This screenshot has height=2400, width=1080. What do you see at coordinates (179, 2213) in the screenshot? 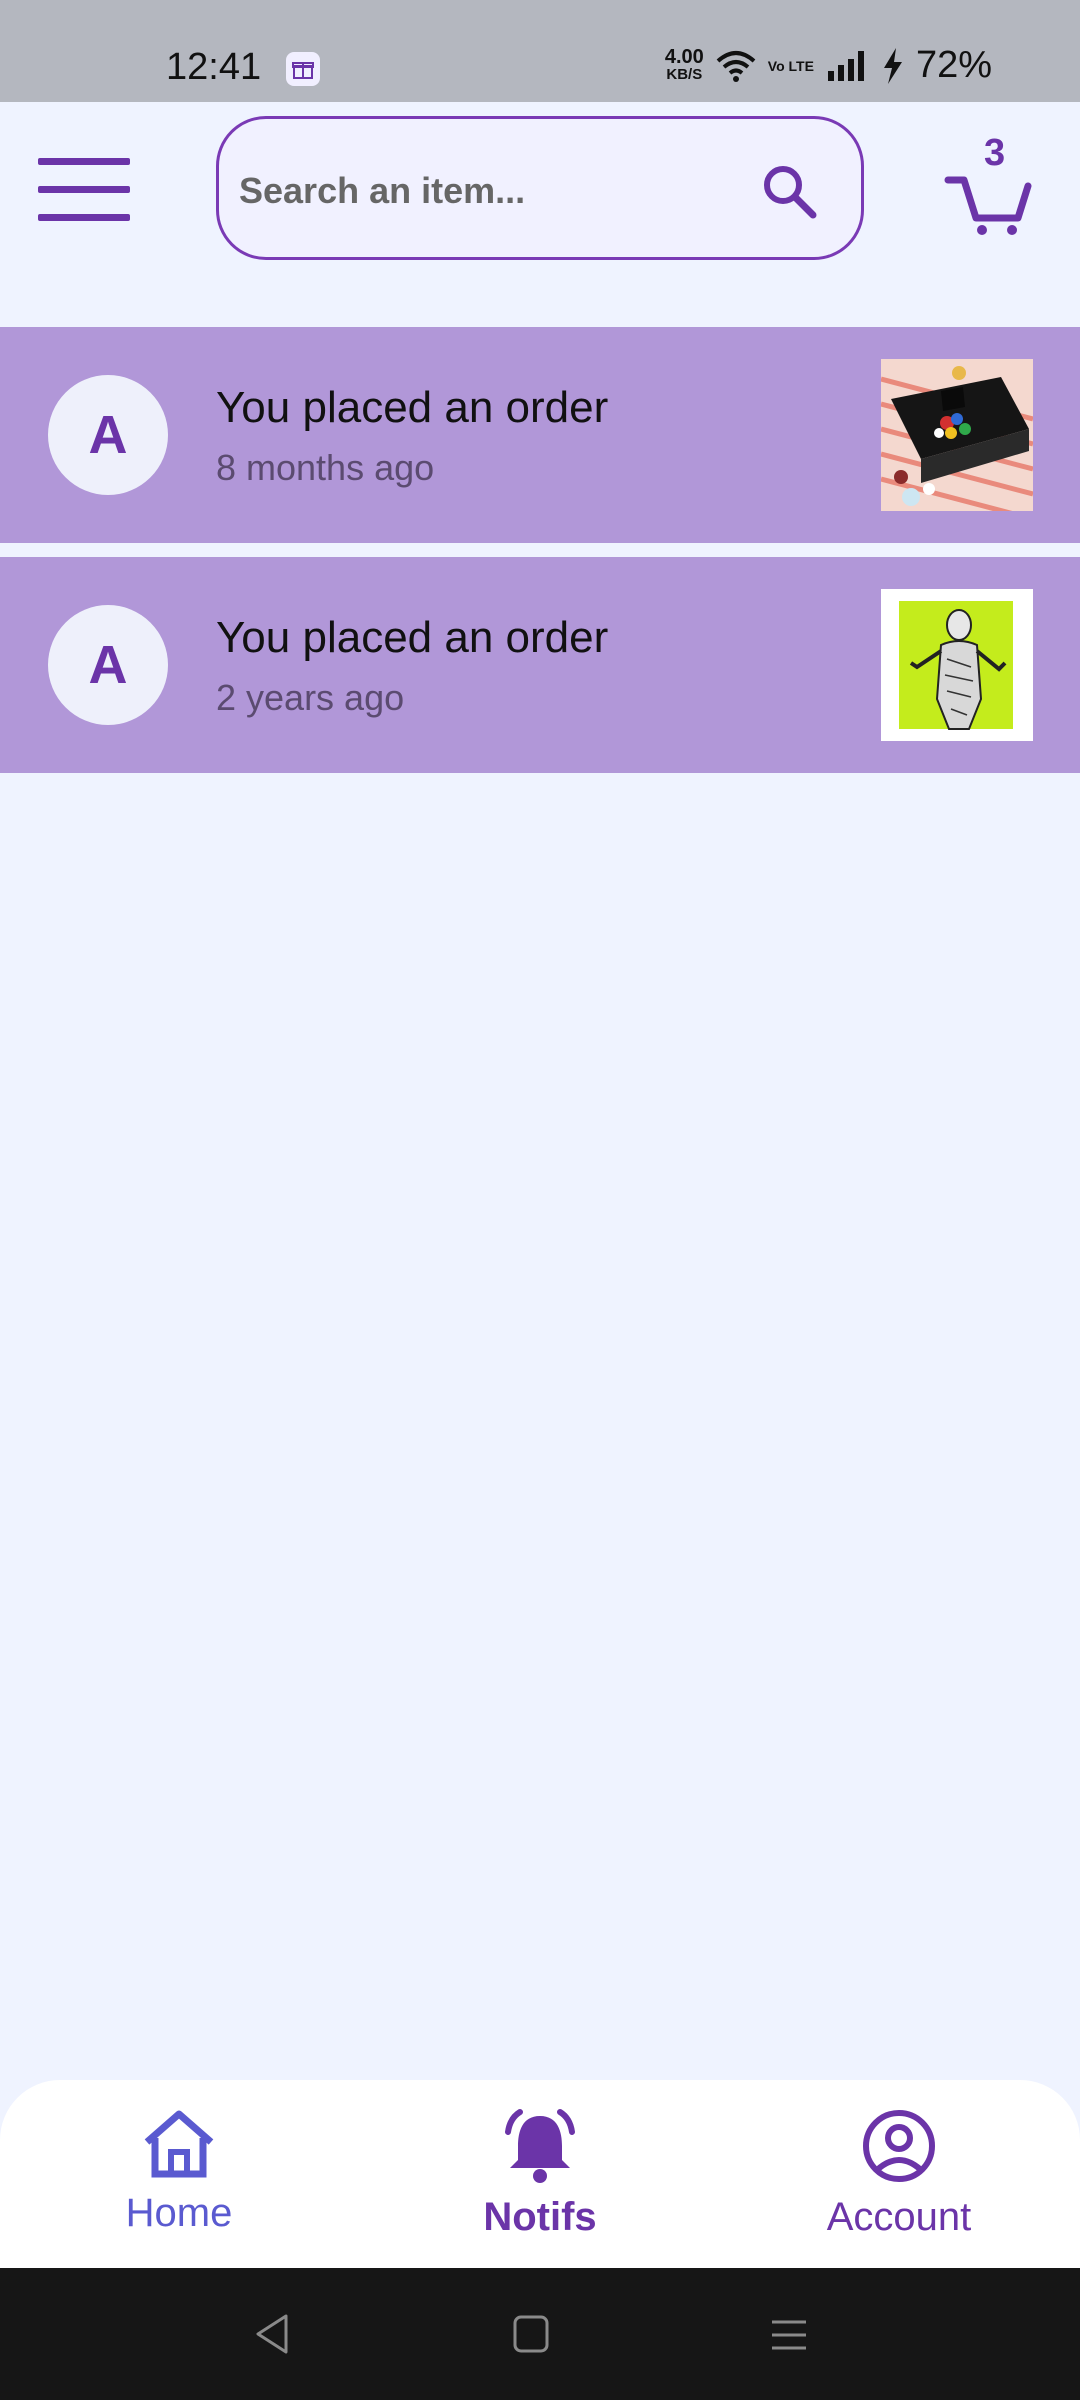
I see `nav-home-label: Home` at bounding box center [179, 2213].